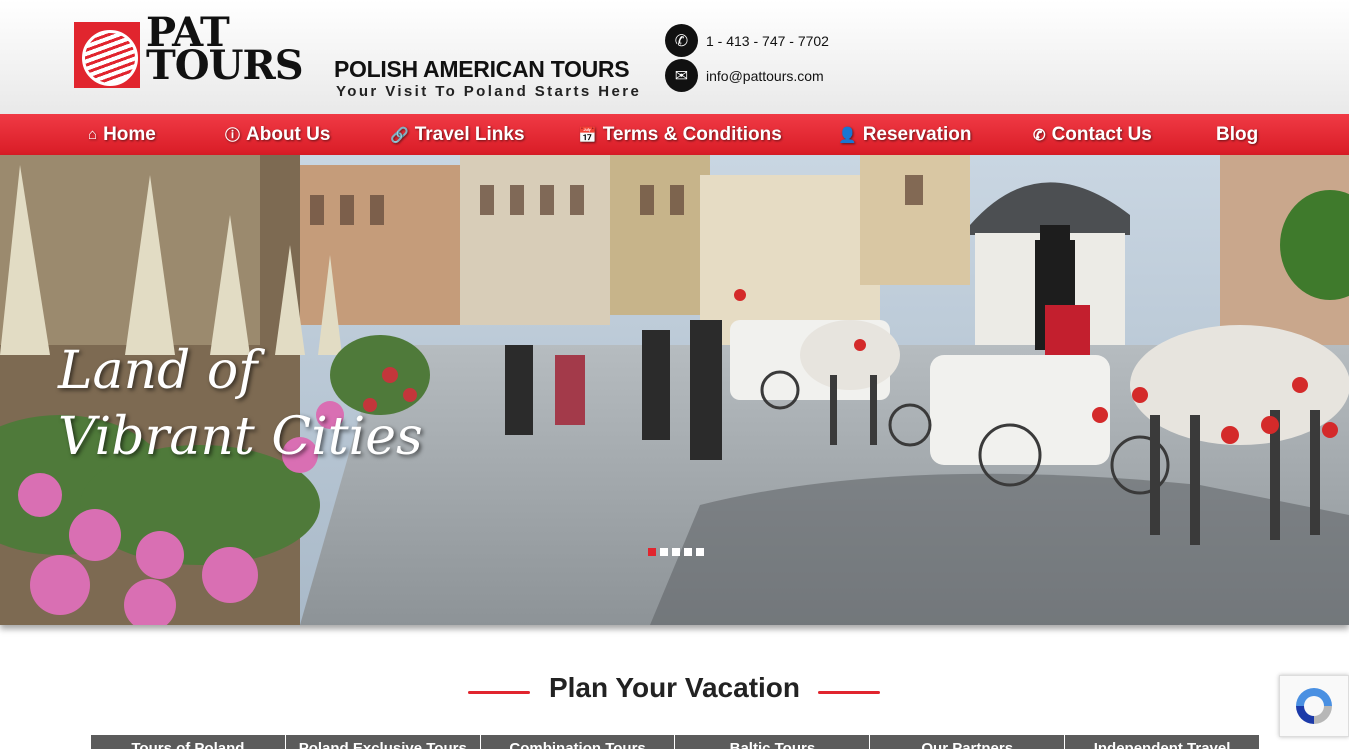 The image size is (1349, 749). What do you see at coordinates (93, 134) in the screenshot?
I see `home-icon: ⌂` at bounding box center [93, 134].